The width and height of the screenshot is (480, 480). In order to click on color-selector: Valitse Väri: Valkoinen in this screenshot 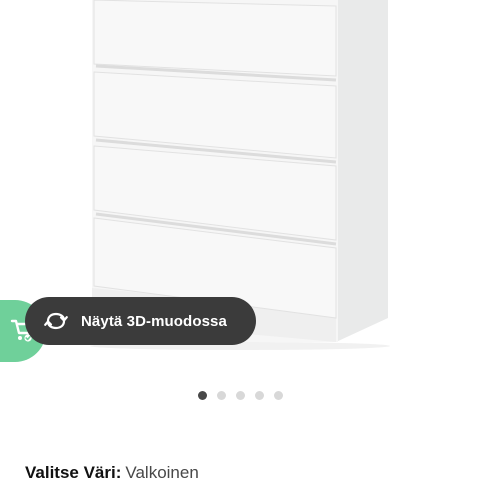, I will do `click(112, 471)`.